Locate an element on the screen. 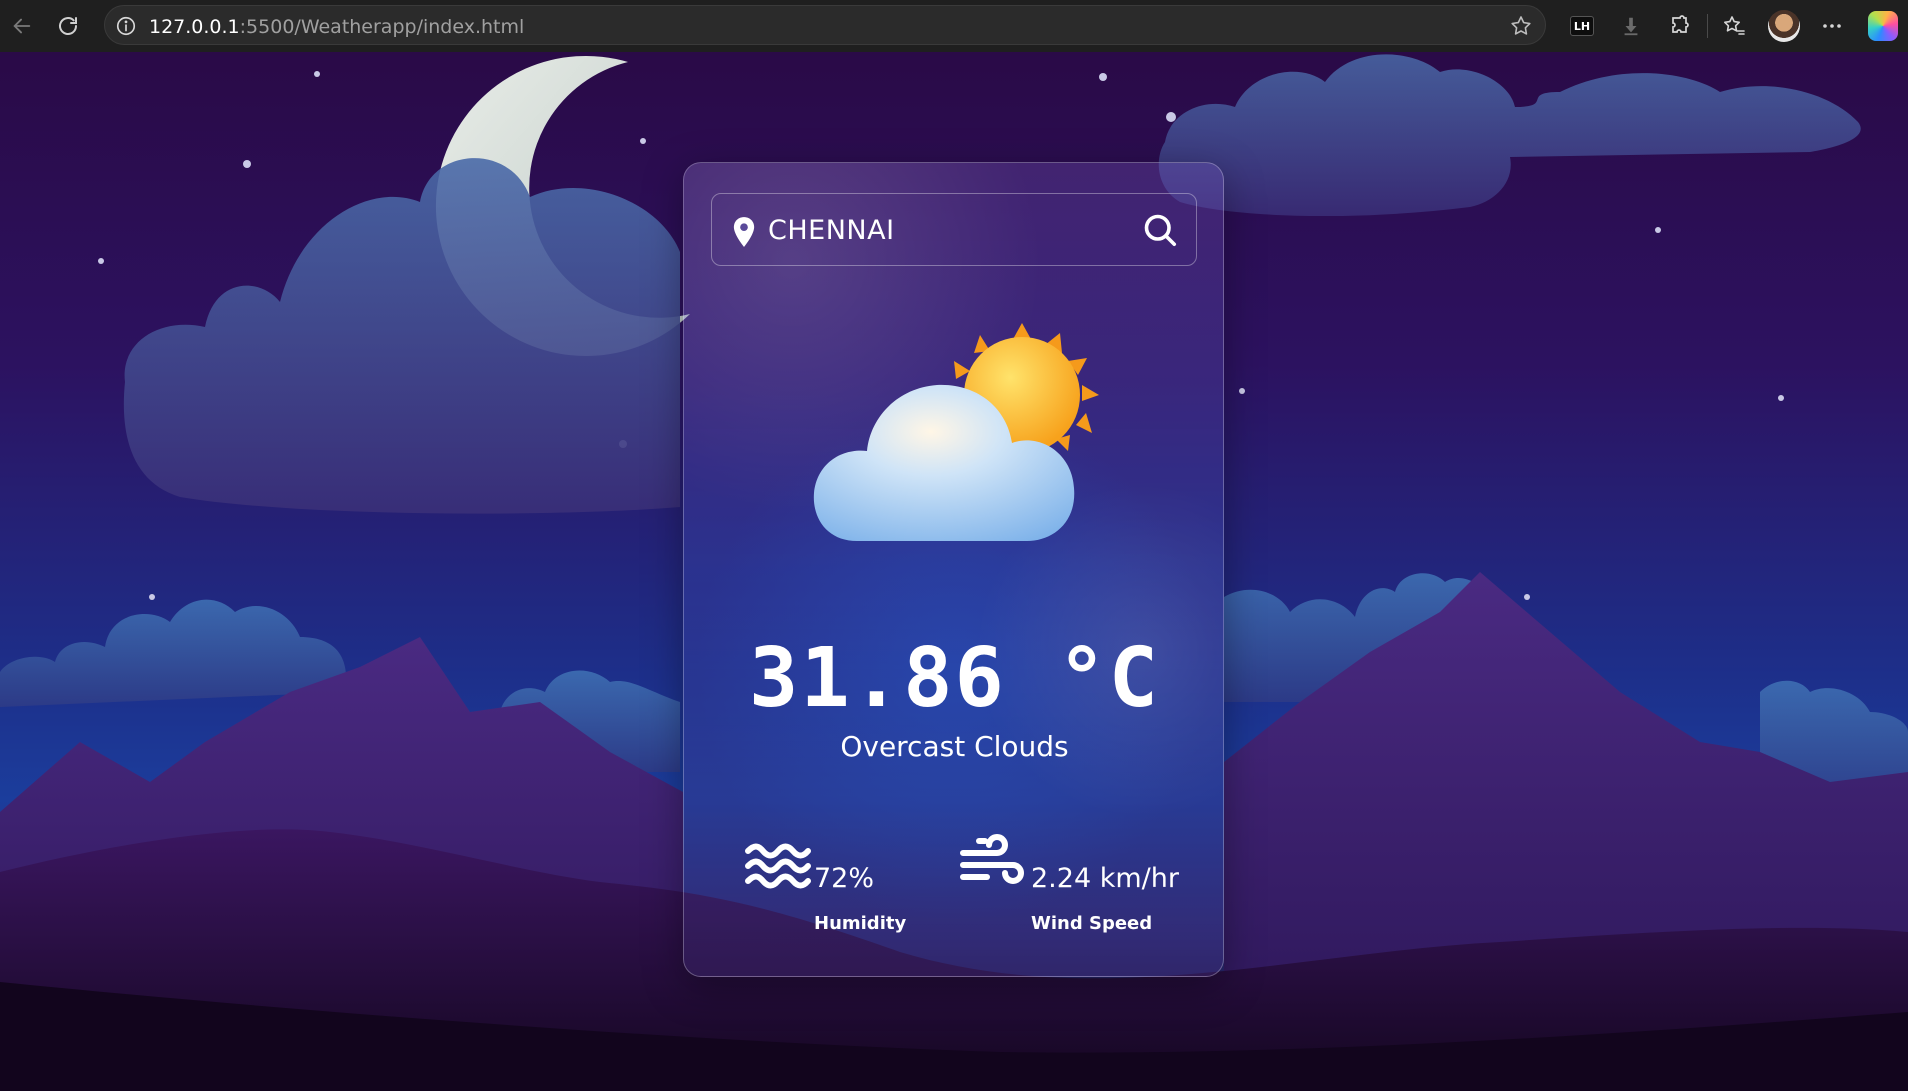 Image resolution: width=1908 pixels, height=1091 pixels. download-icon is located at coordinates (1631, 26).